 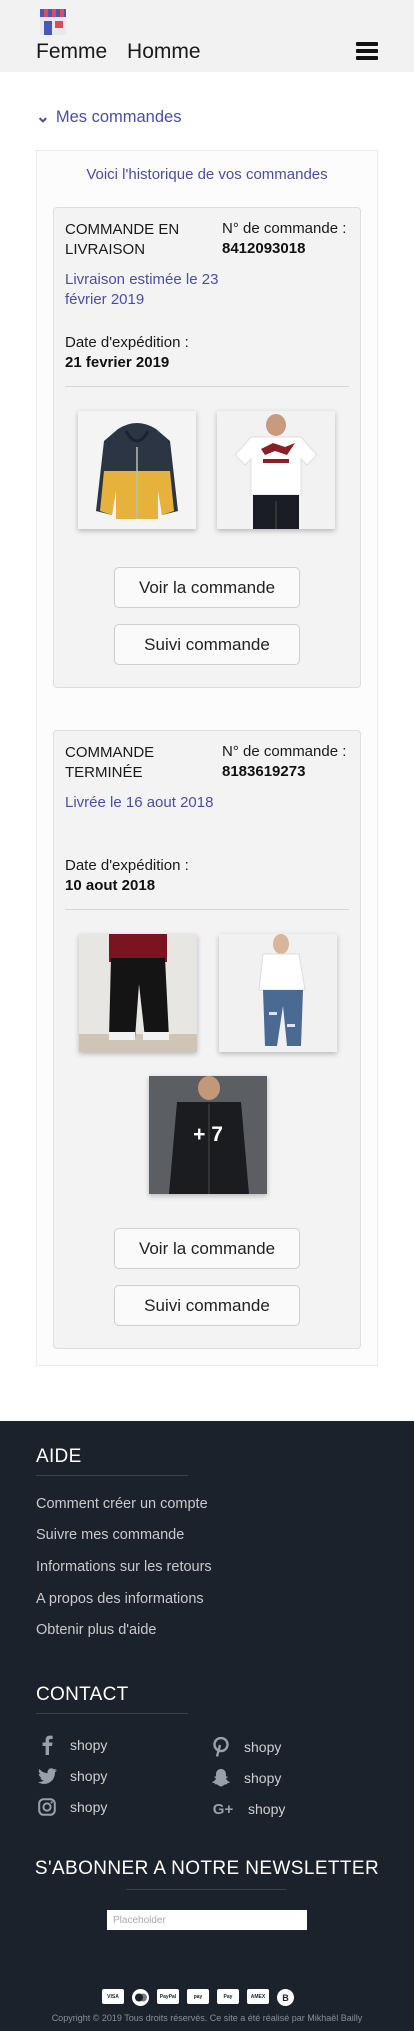 What do you see at coordinates (278, 993) in the screenshot?
I see `product-thumbnail-jeans` at bounding box center [278, 993].